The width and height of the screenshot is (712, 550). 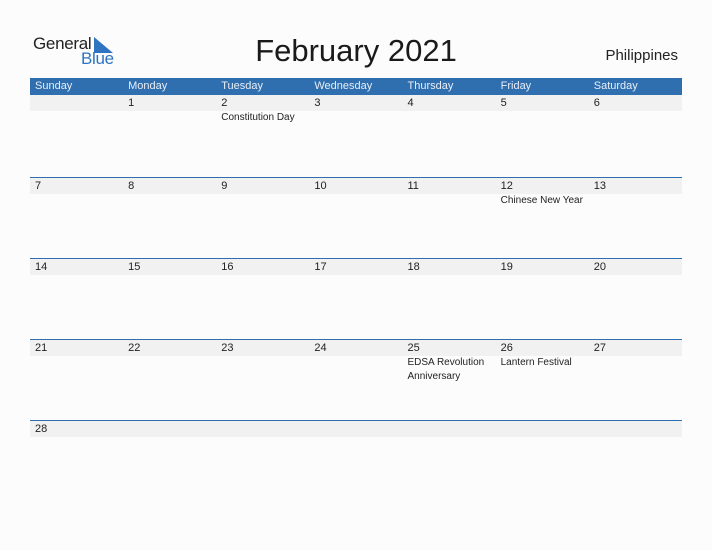 I want to click on day-number: 6, so click(x=596, y=103).